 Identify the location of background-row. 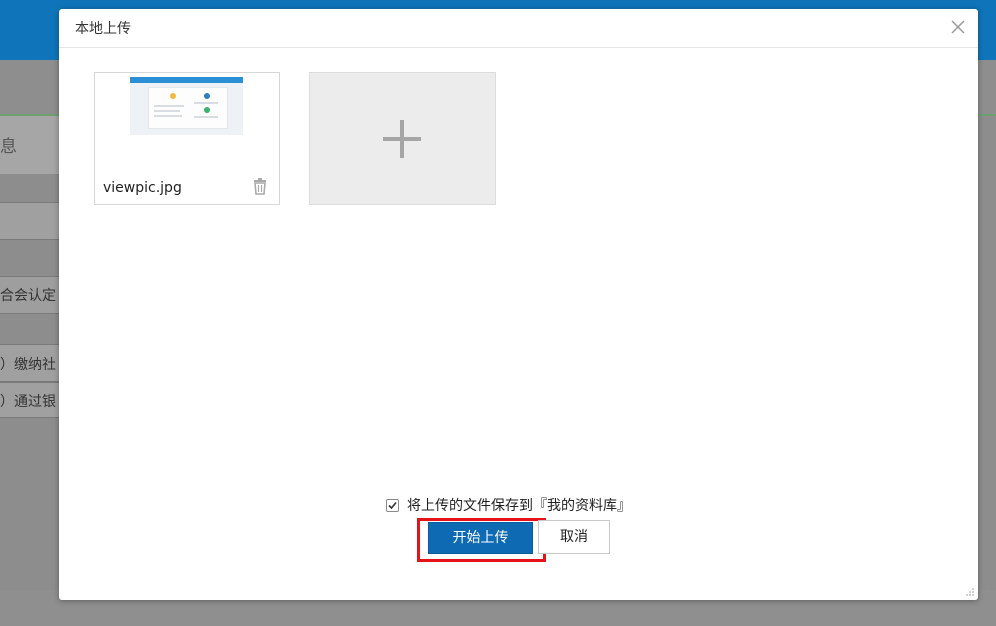
(30, 221).